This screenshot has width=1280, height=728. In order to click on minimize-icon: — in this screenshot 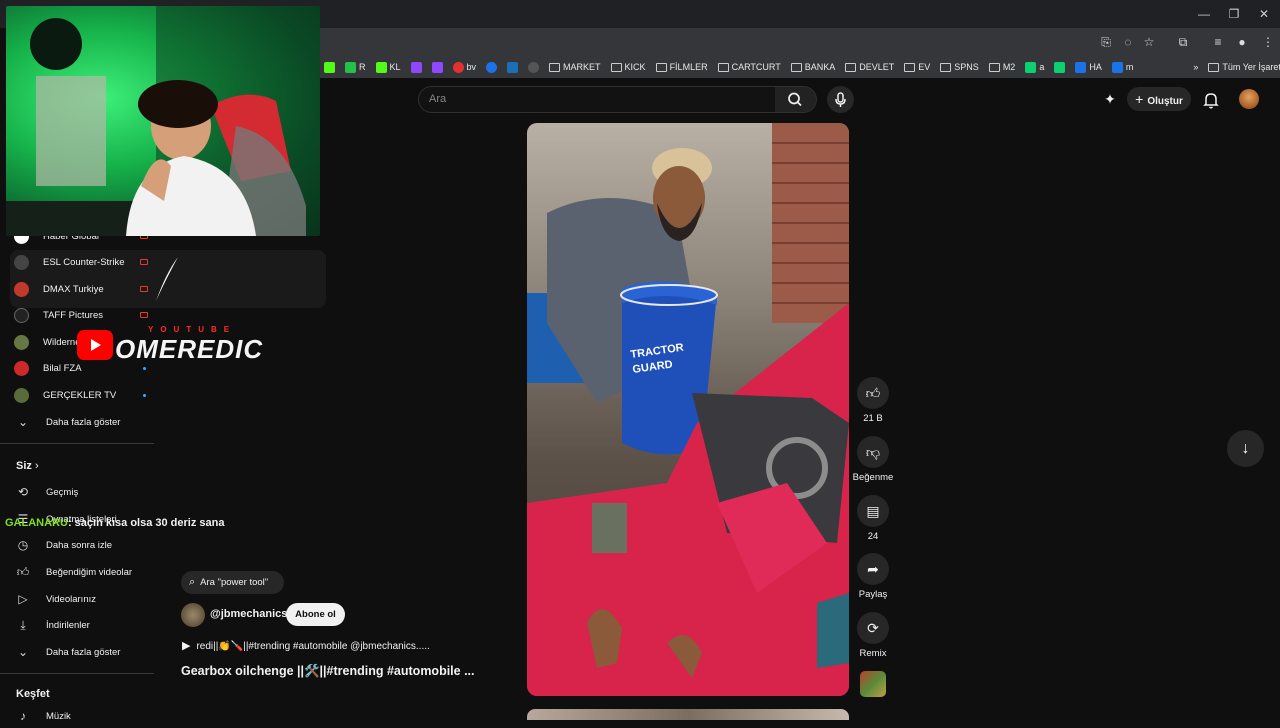, I will do `click(1204, 14)`.